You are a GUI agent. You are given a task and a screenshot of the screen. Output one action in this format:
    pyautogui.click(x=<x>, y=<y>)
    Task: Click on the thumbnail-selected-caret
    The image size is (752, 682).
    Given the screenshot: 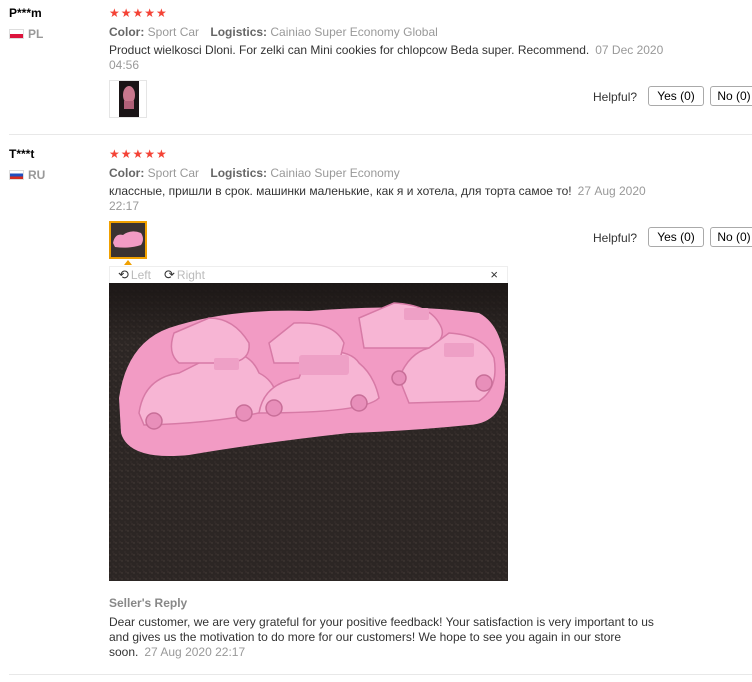 What is the action you would take?
    pyautogui.click(x=128, y=262)
    